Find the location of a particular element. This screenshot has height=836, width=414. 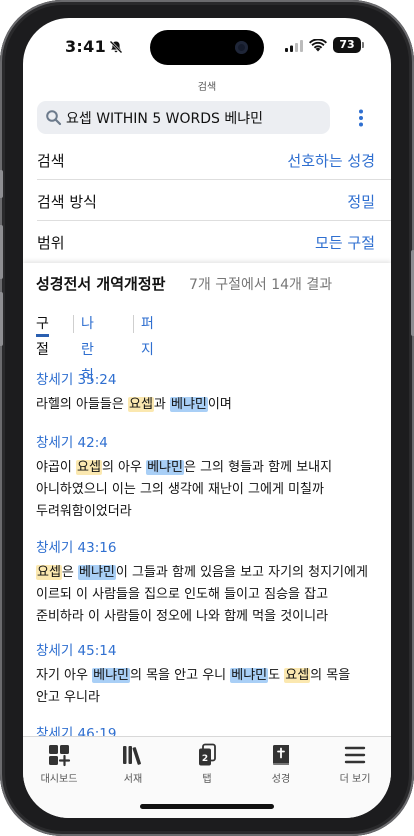

search-method-row: 검색 방식 정밀 is located at coordinates (214, 200).